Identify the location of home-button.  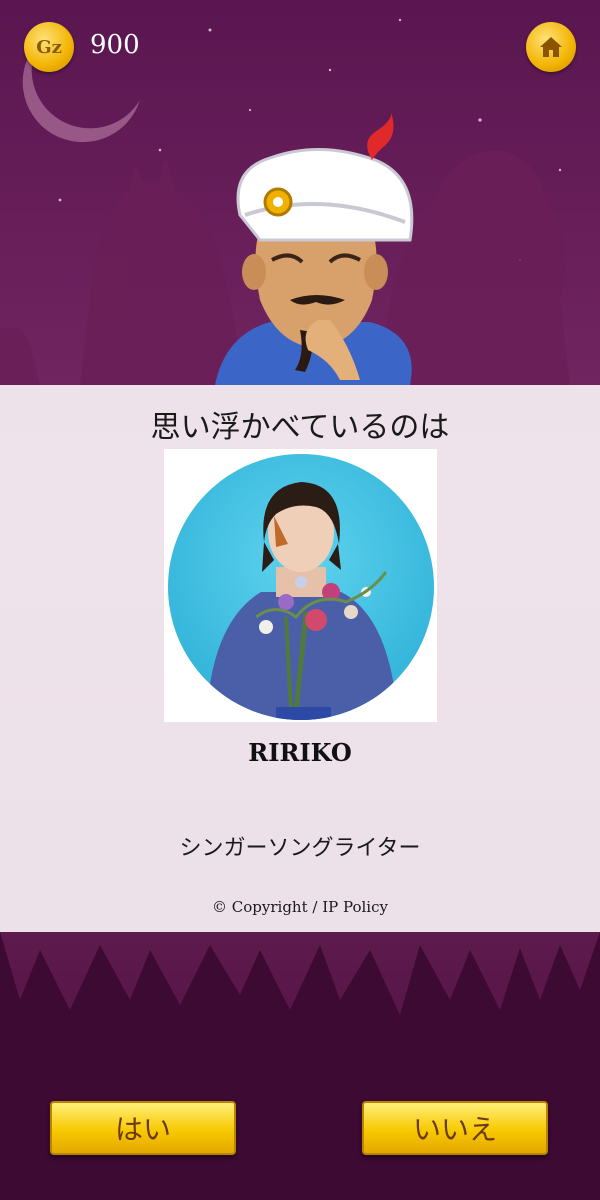
(551, 47).